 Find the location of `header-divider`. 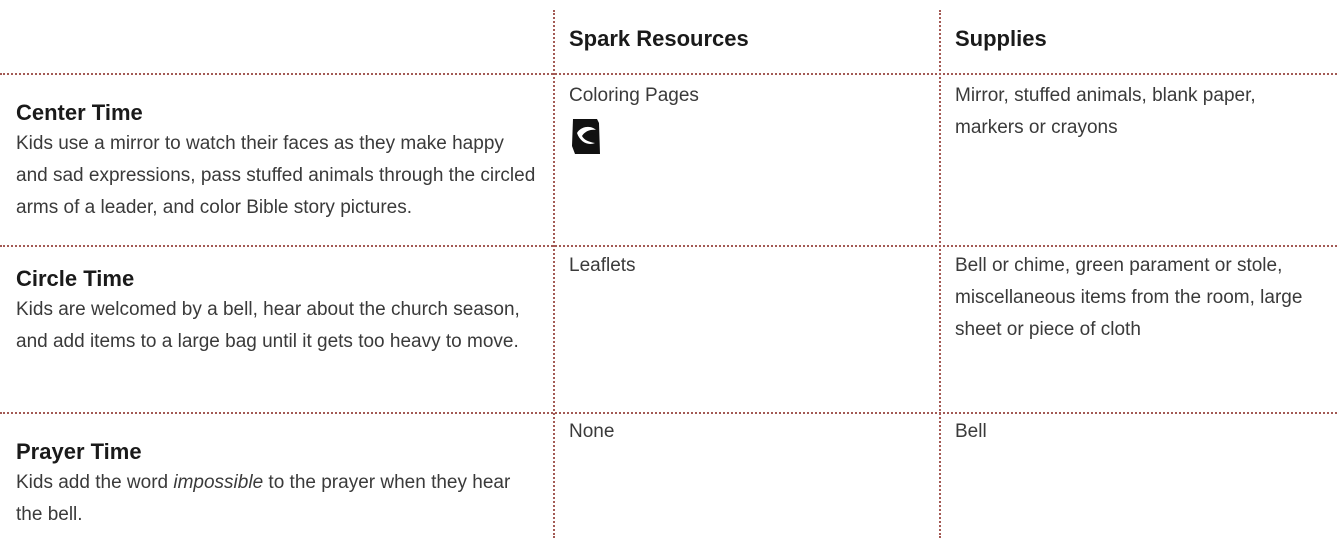

header-divider is located at coordinates (668, 74).